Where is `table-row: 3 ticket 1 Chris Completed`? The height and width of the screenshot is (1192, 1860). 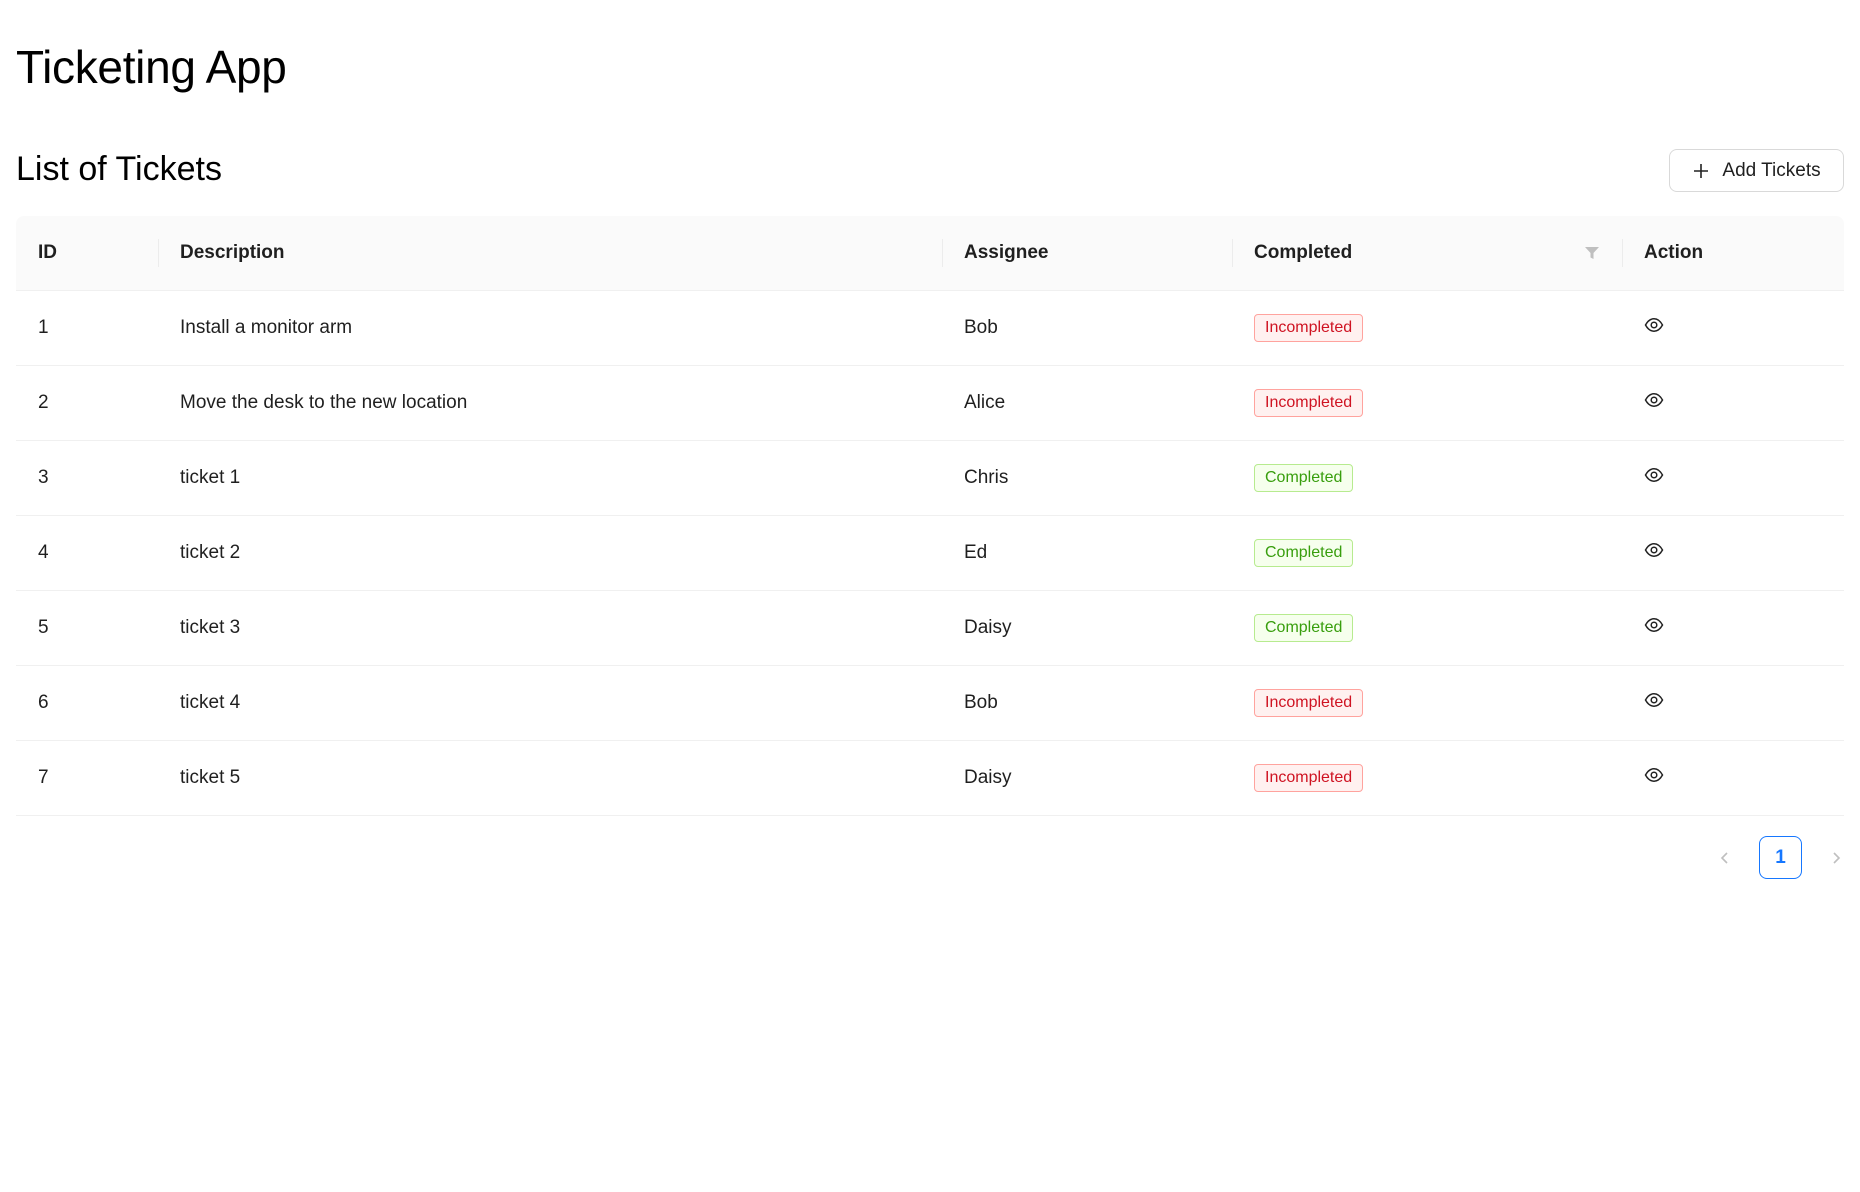
table-row: 3 ticket 1 Chris Completed is located at coordinates (930, 478).